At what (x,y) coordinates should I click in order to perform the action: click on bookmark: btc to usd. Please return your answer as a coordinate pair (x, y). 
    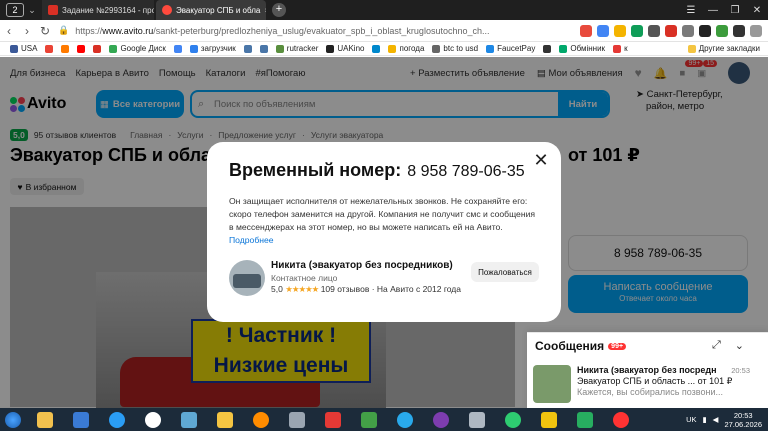
    Looking at the image, I should click on (455, 48).